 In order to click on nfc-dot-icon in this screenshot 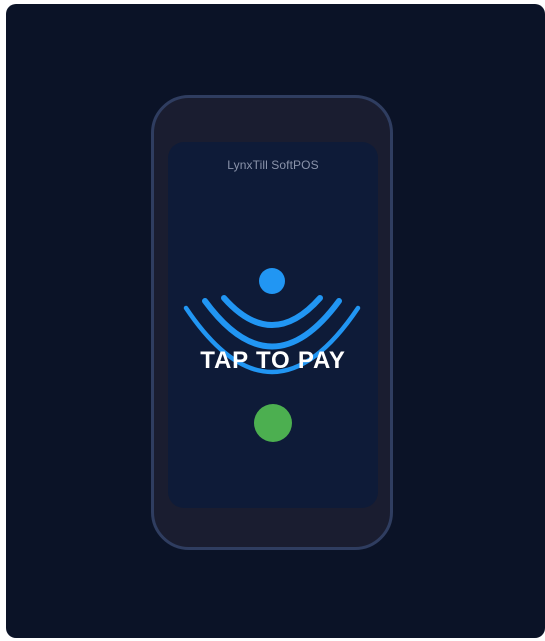, I will do `click(272, 281)`.